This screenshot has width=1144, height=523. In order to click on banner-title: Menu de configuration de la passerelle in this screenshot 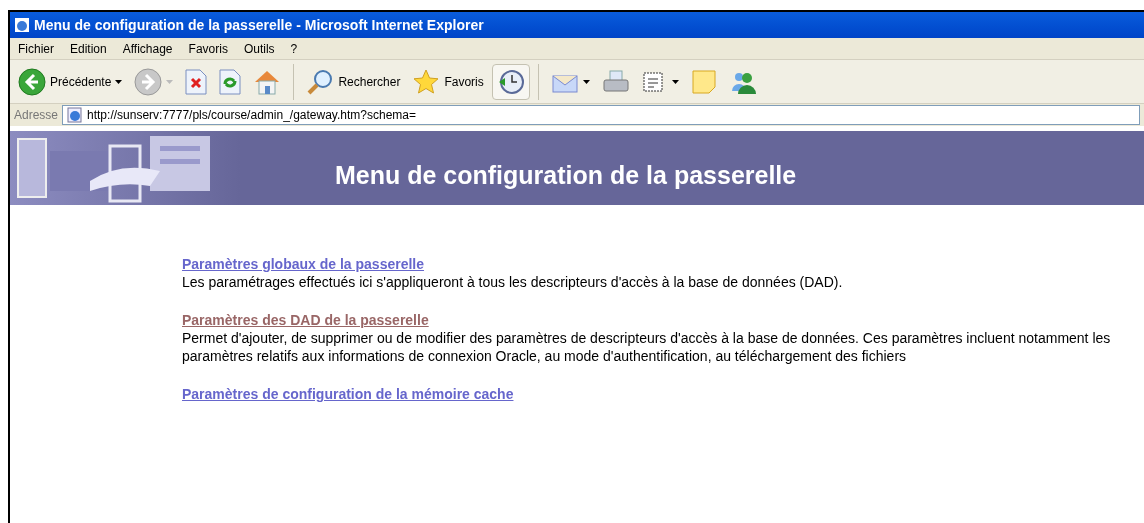, I will do `click(566, 176)`.